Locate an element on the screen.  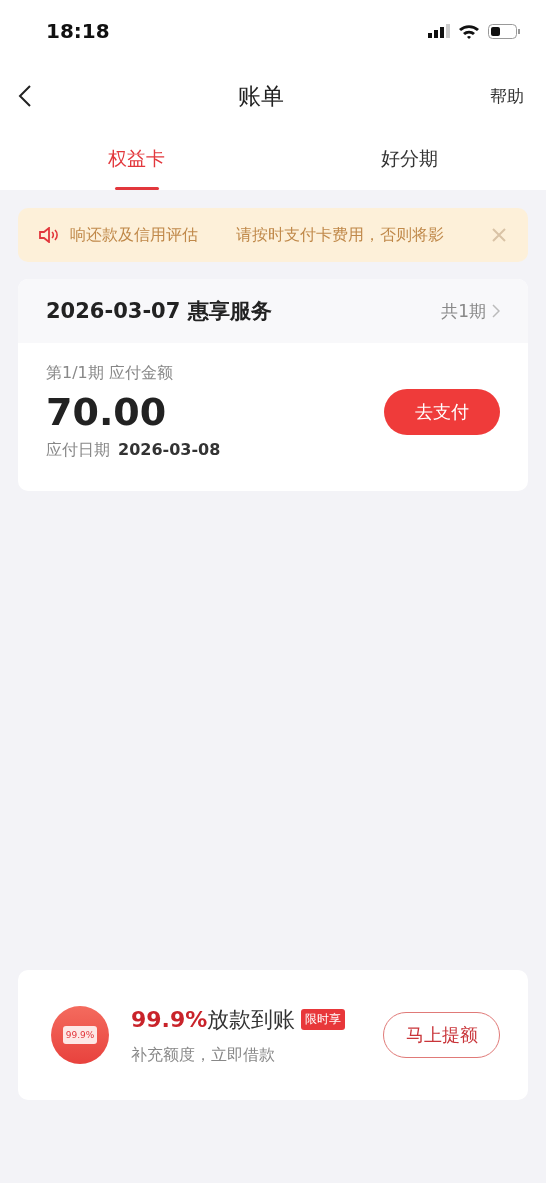
amount-due: 70.00 is located at coordinates (107, 412).